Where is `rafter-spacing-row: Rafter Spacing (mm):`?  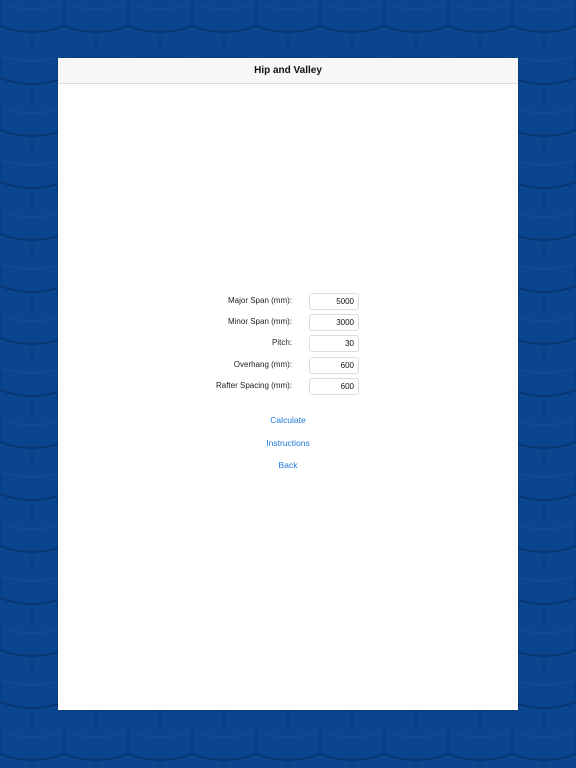
rafter-spacing-row: Rafter Spacing (mm): is located at coordinates (288, 387).